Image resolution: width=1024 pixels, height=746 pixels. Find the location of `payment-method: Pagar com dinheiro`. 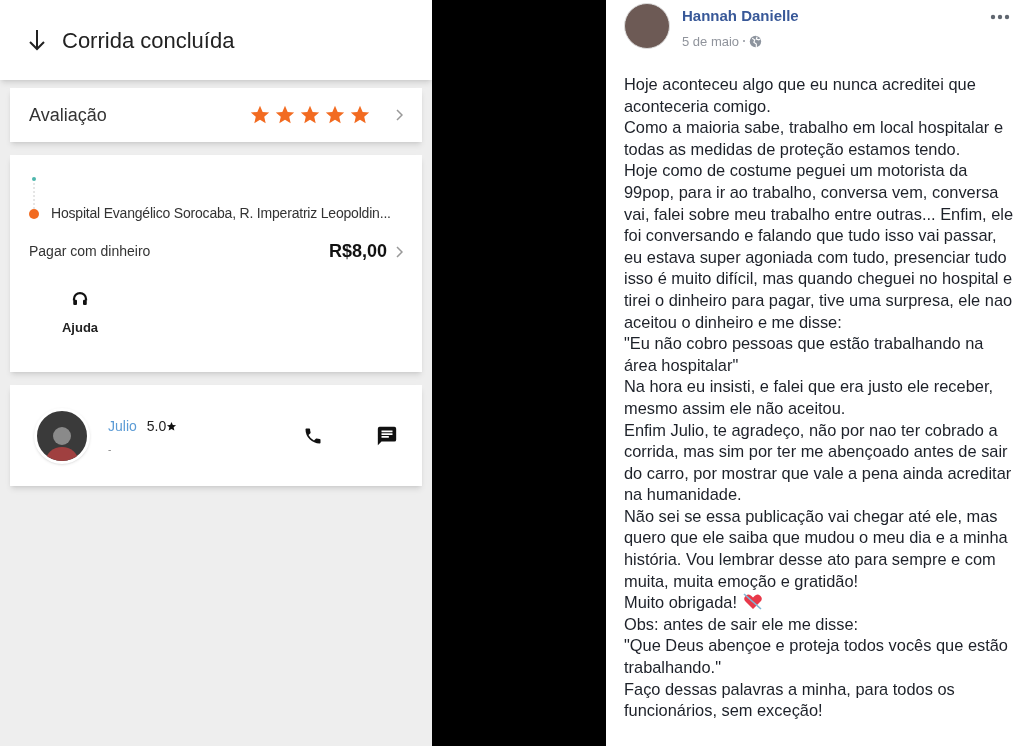

payment-method: Pagar com dinheiro is located at coordinates (90, 251).